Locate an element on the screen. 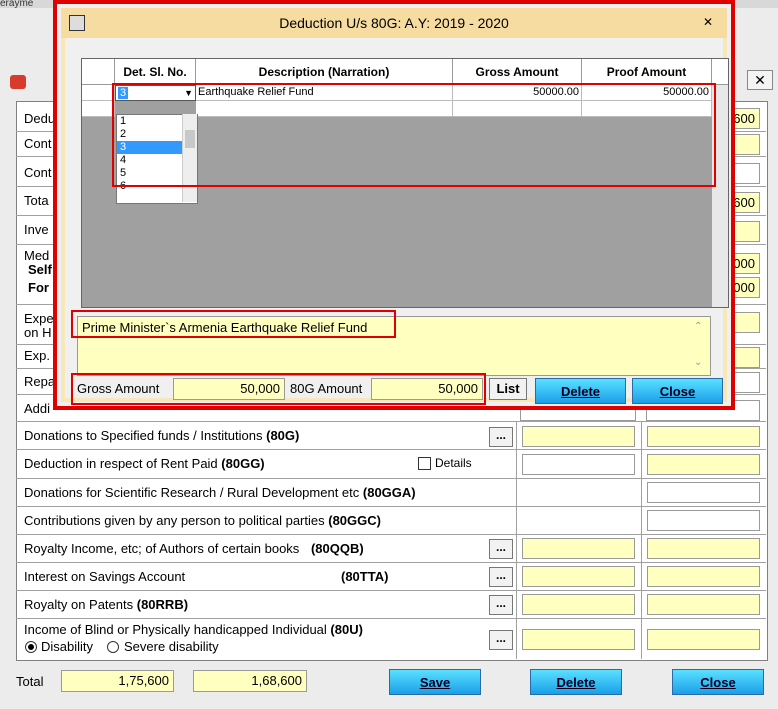  row-label: Inve is located at coordinates (36, 229).